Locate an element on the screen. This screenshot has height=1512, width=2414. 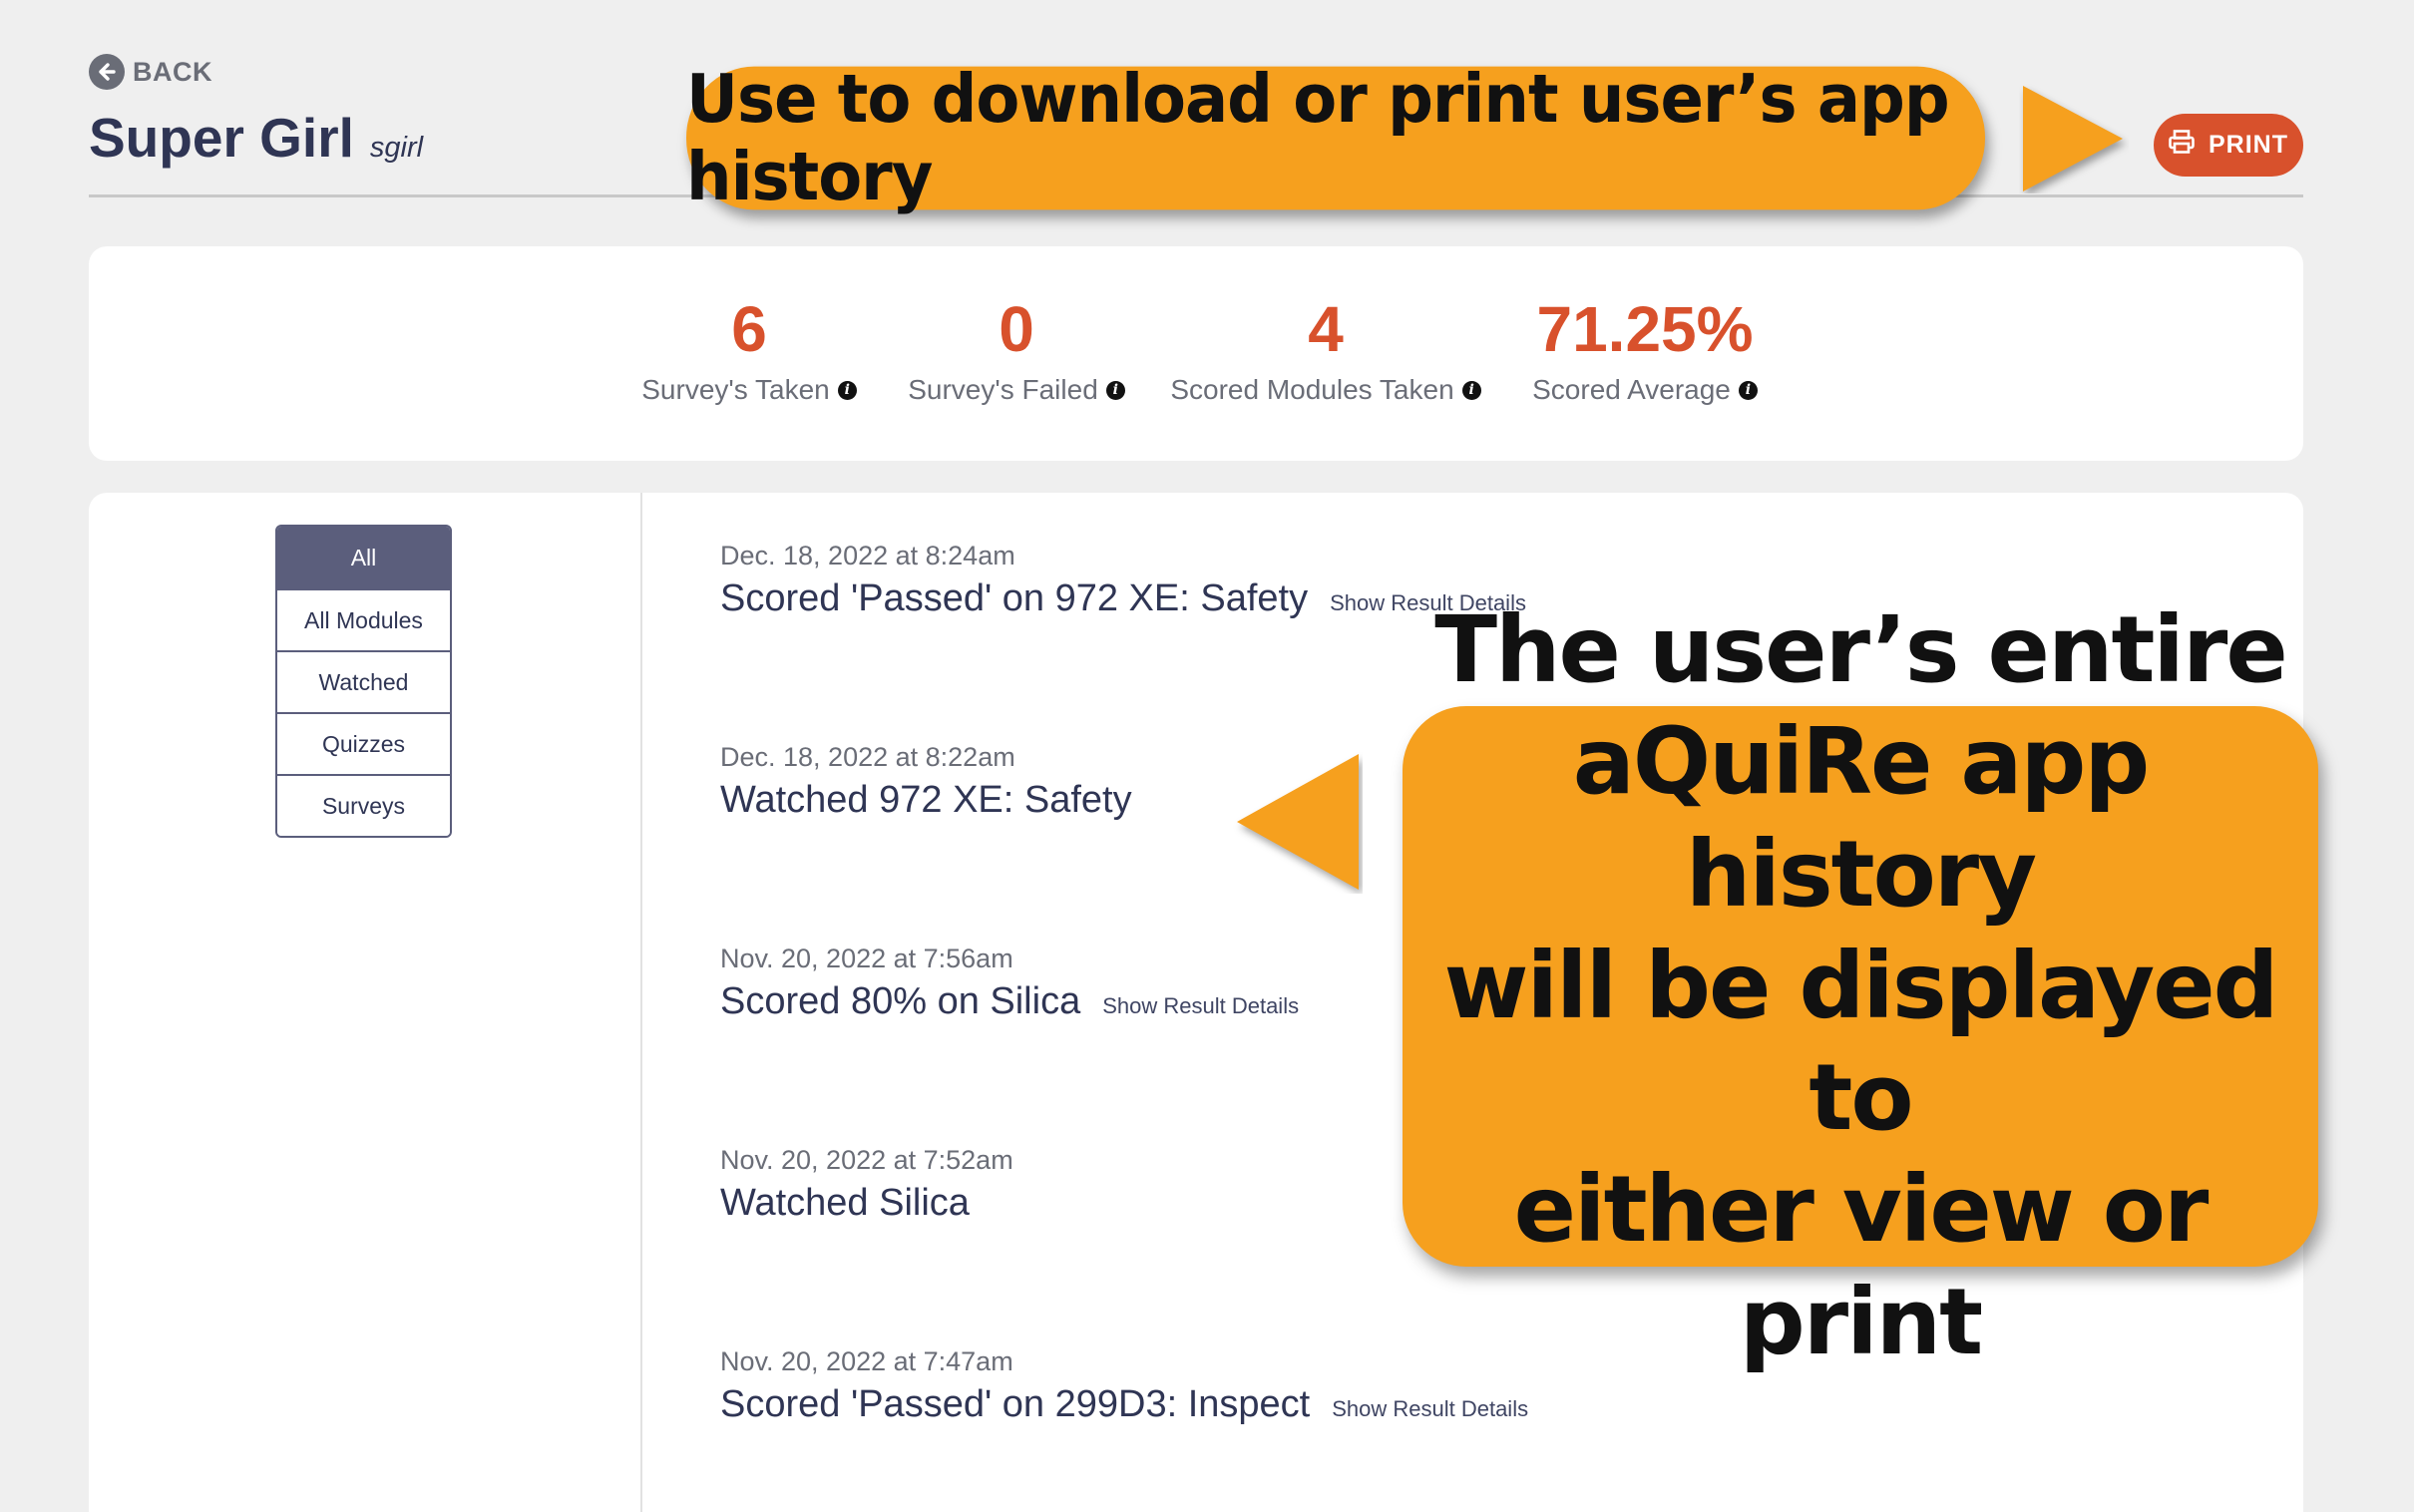
sidebar-divider is located at coordinates (641, 1002).